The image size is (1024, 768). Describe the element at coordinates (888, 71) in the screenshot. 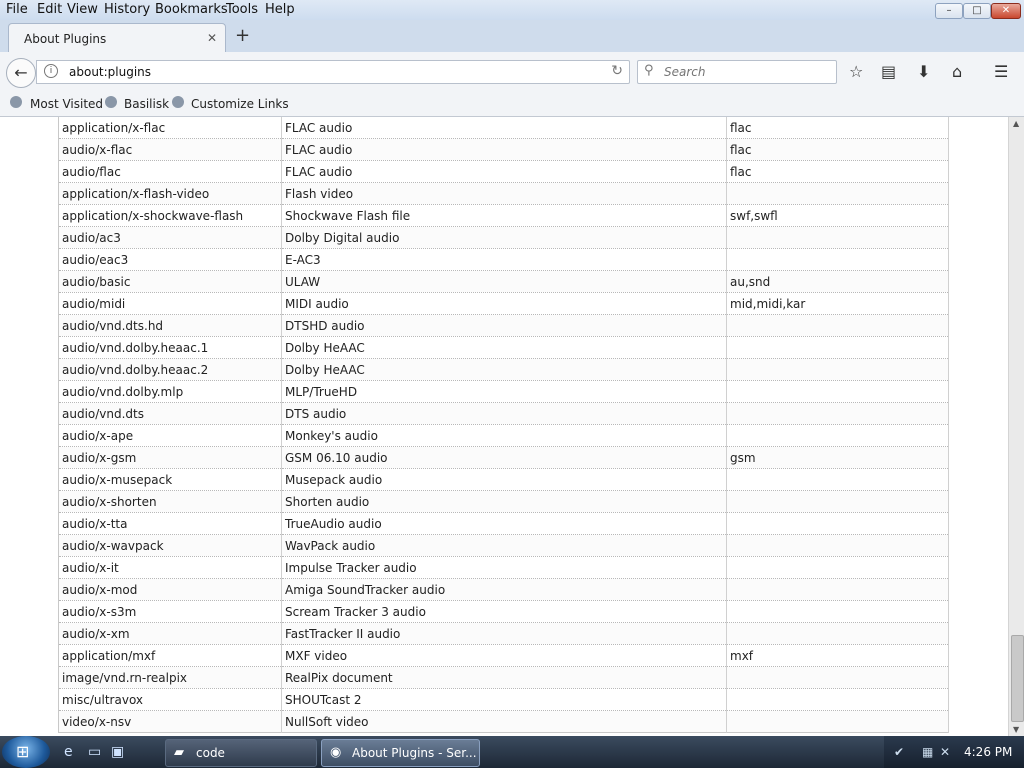

I see `reading-list-icon: ▤` at that location.